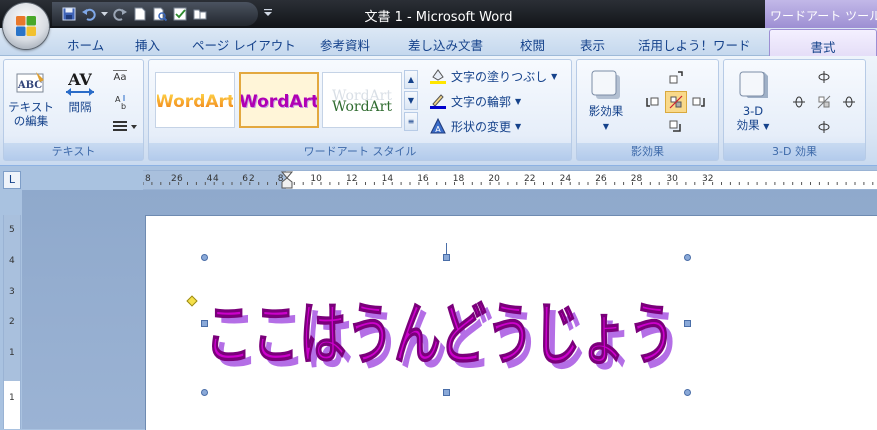 This screenshot has width=877, height=430. What do you see at coordinates (748, 125) in the screenshot?
I see `3d-effects-label-2: 効果` at bounding box center [748, 125].